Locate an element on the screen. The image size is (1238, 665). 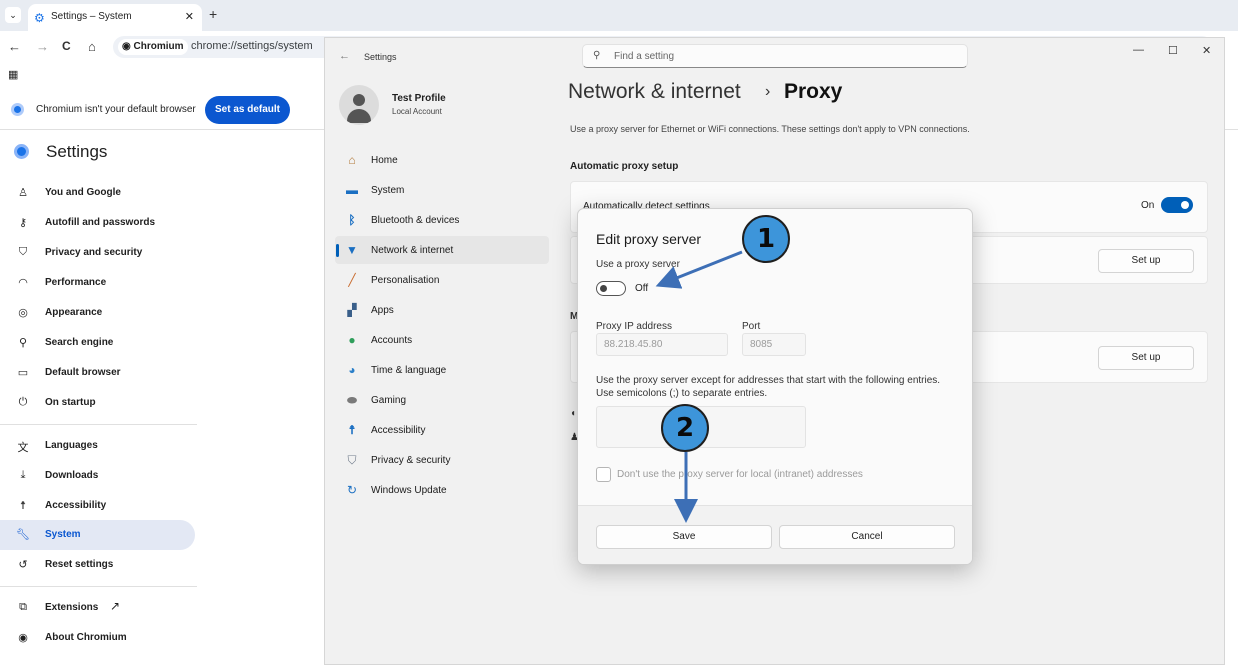
nav-item-network: ▼ Network & internet is located at coordinates (442, 250).